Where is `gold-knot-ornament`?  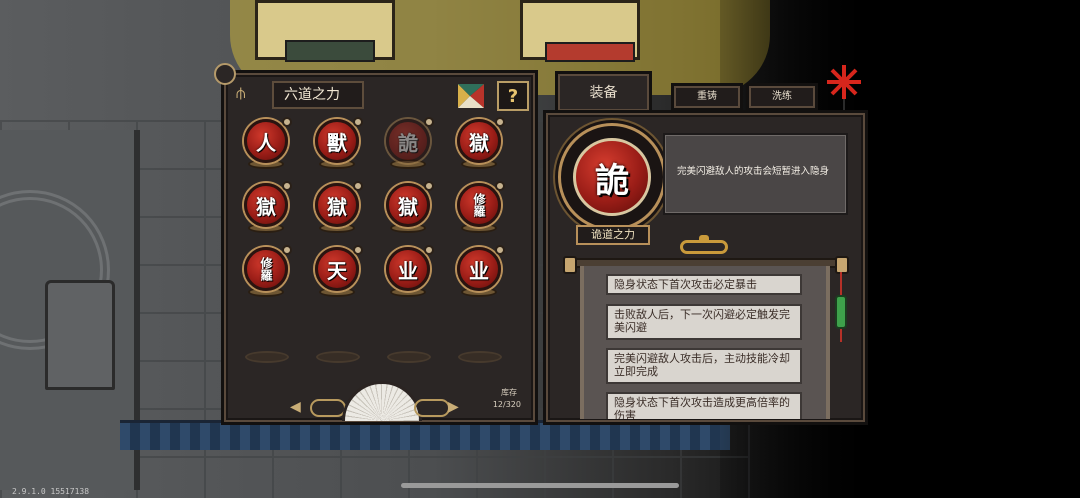 gold-knot-ornament is located at coordinates (704, 244).